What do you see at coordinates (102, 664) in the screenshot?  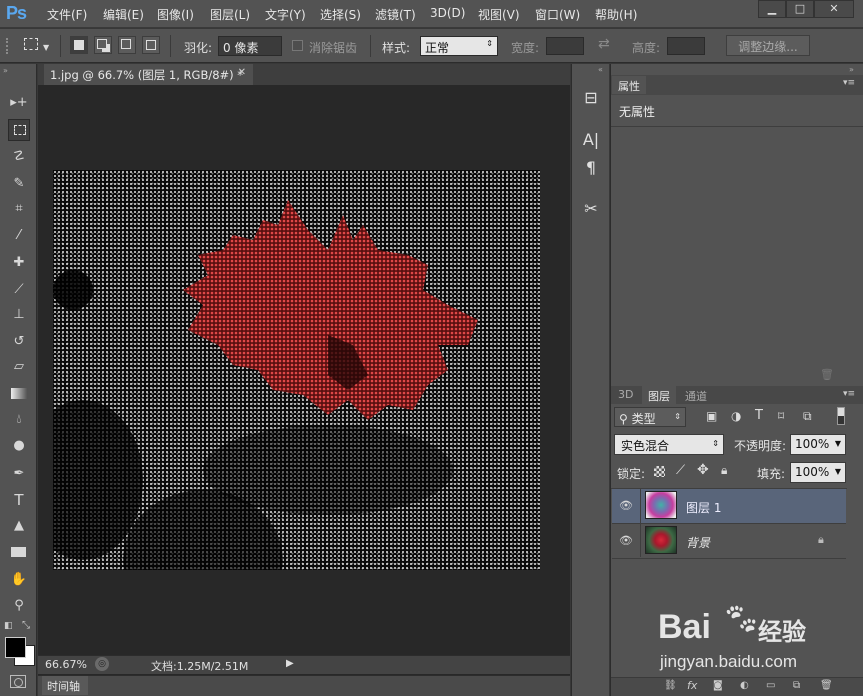 I see `share-icon: ◎` at bounding box center [102, 664].